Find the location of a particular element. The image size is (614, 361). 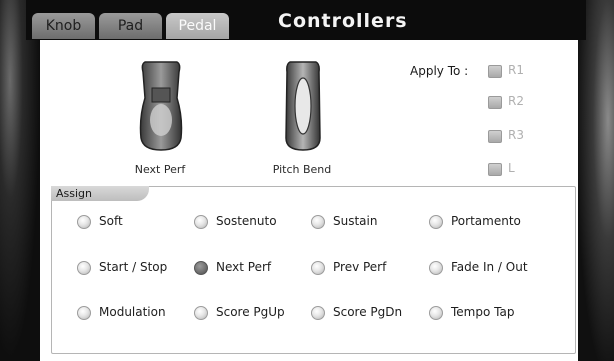

option-label: Sostenuto is located at coordinates (246, 221).